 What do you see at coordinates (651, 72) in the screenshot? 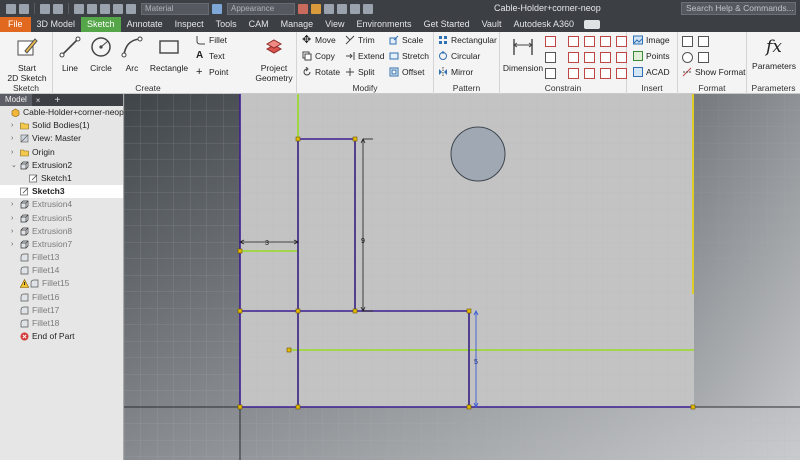
I see `acad-button: ACAD` at bounding box center [651, 72].